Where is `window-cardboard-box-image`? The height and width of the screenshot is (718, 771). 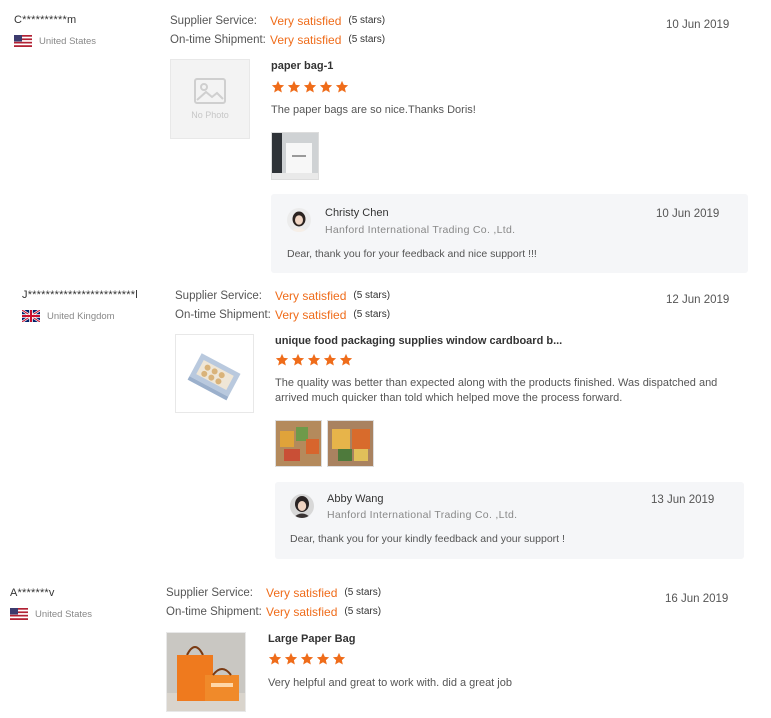 window-cardboard-box-image is located at coordinates (214, 373).